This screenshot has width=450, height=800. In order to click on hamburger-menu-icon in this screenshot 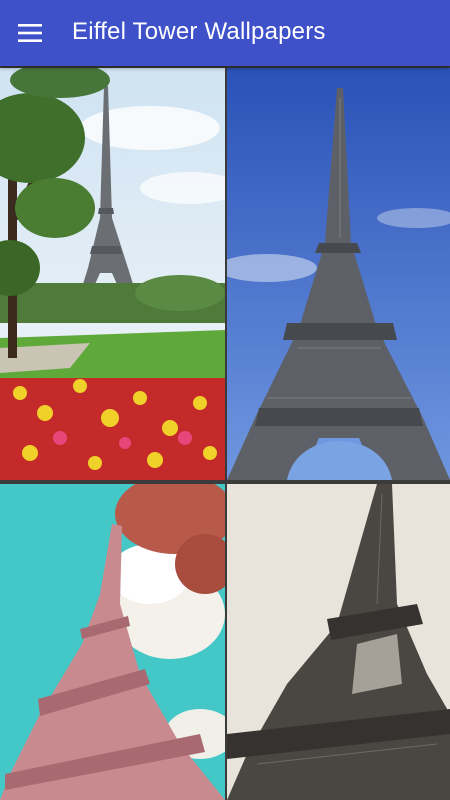, I will do `click(30, 33)`.